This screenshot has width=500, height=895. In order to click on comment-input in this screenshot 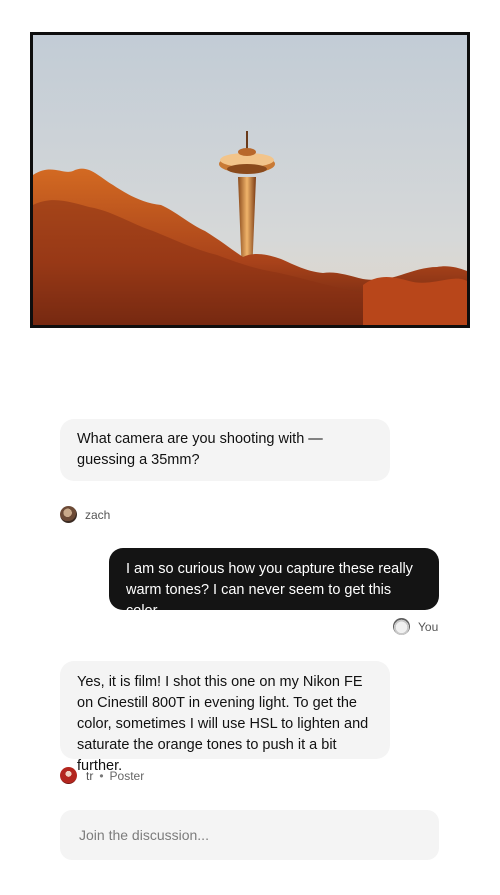, I will do `click(249, 835)`.